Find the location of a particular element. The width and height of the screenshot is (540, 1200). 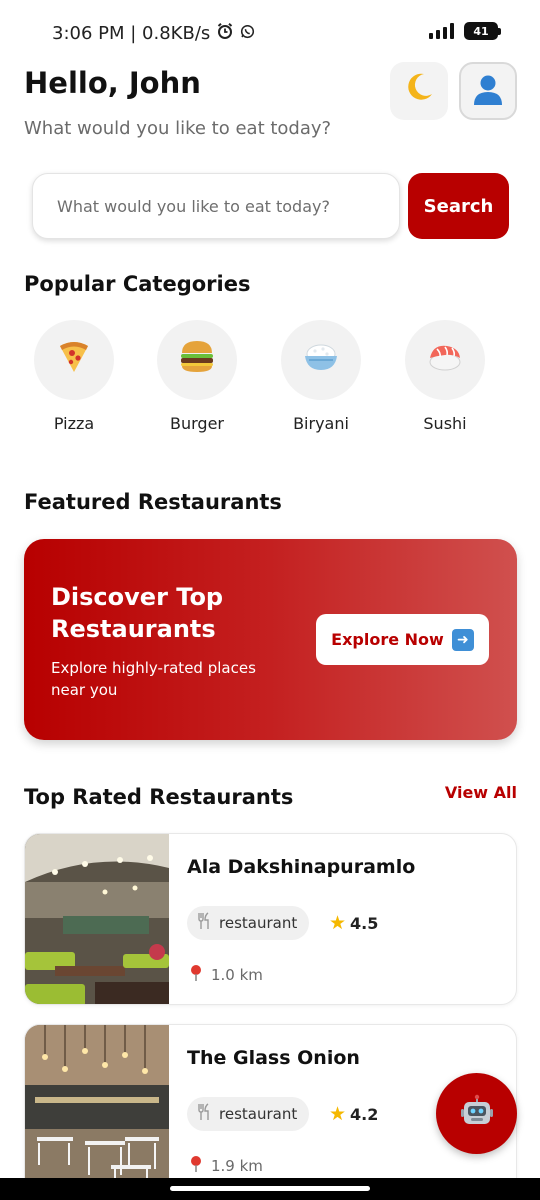

category-pizza: Pizza is located at coordinates (74, 376).